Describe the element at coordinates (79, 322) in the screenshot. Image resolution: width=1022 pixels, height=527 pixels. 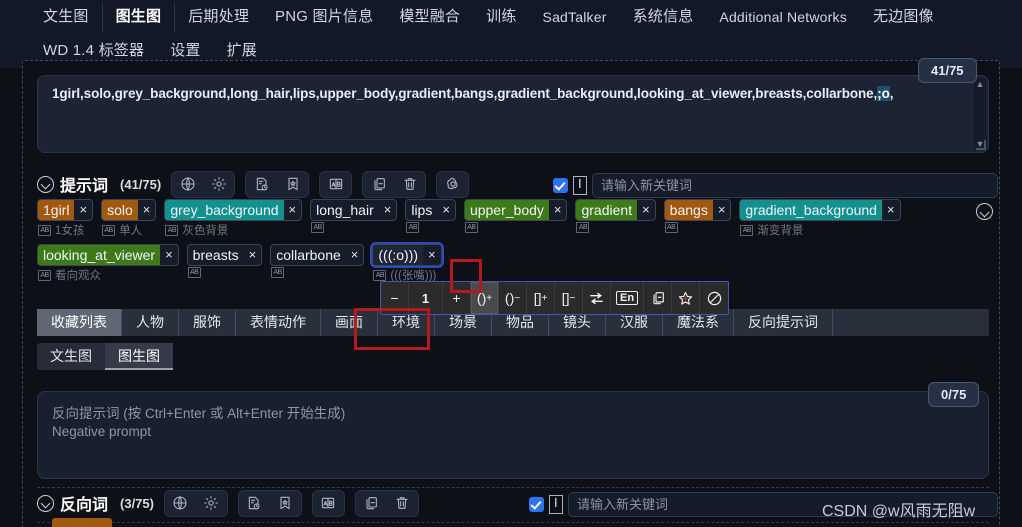
I see `category-tab-0: 收藏列表` at that location.